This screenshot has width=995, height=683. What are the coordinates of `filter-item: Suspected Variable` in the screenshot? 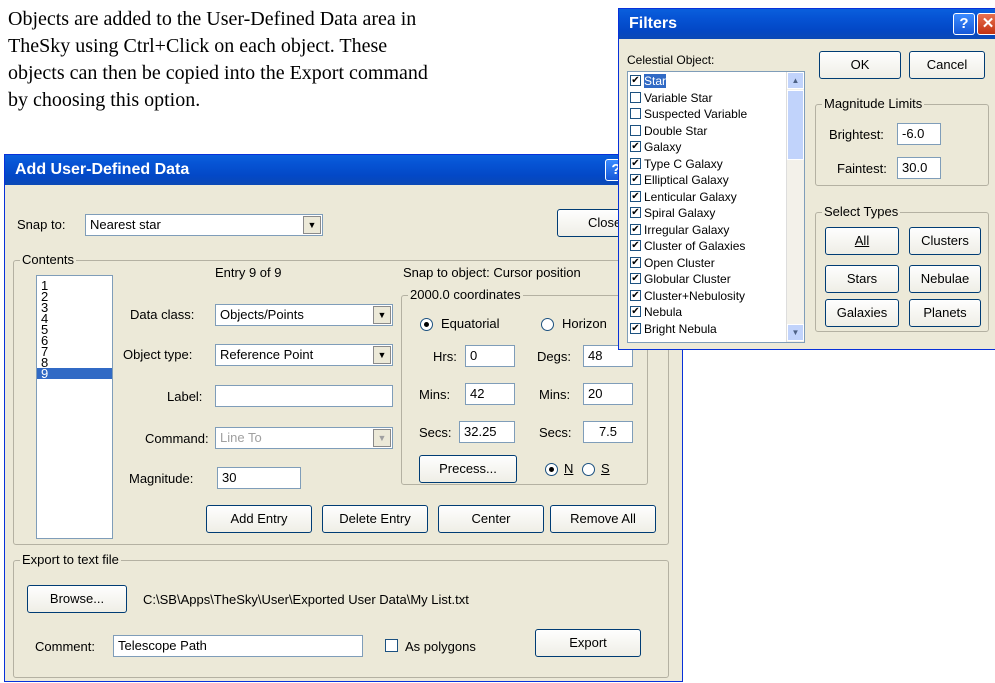 It's located at (707, 115).